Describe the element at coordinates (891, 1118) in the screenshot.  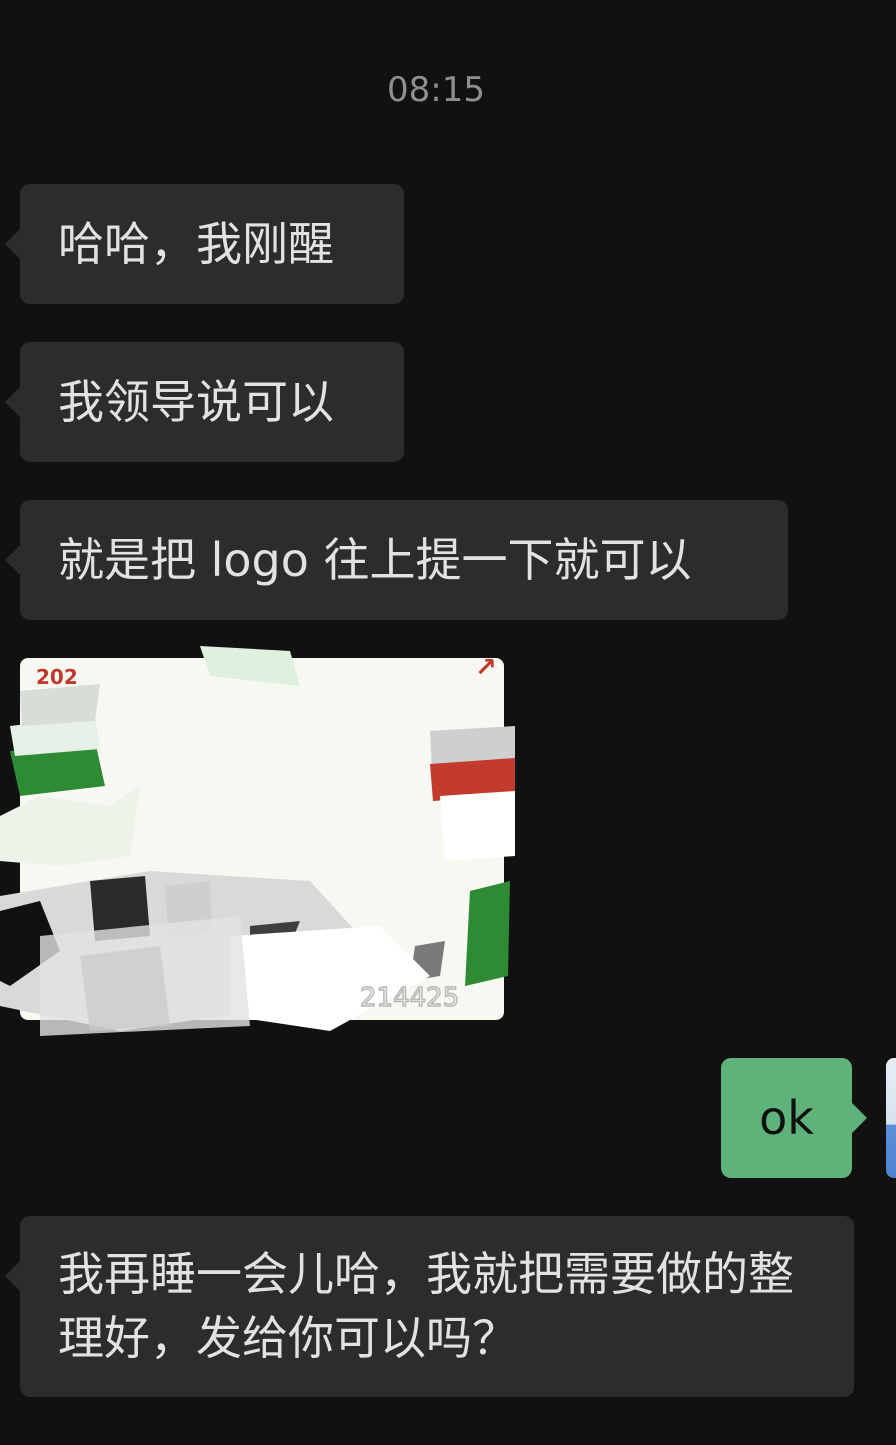
I see `avatar` at that location.